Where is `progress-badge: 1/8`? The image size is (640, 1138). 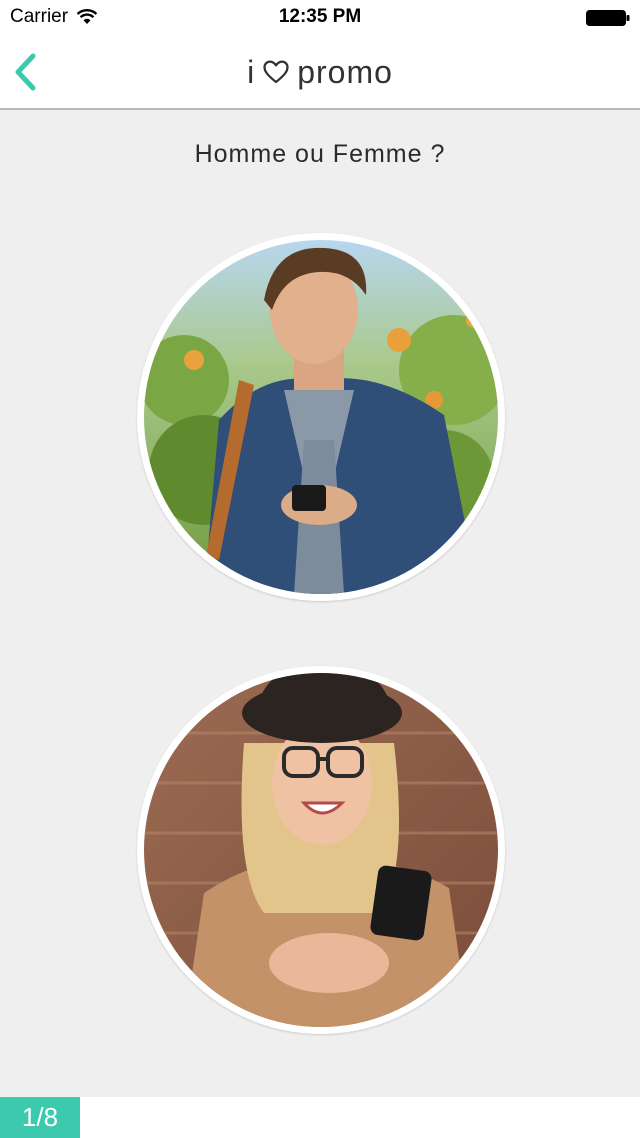
progress-badge: 1/8 is located at coordinates (40, 1117).